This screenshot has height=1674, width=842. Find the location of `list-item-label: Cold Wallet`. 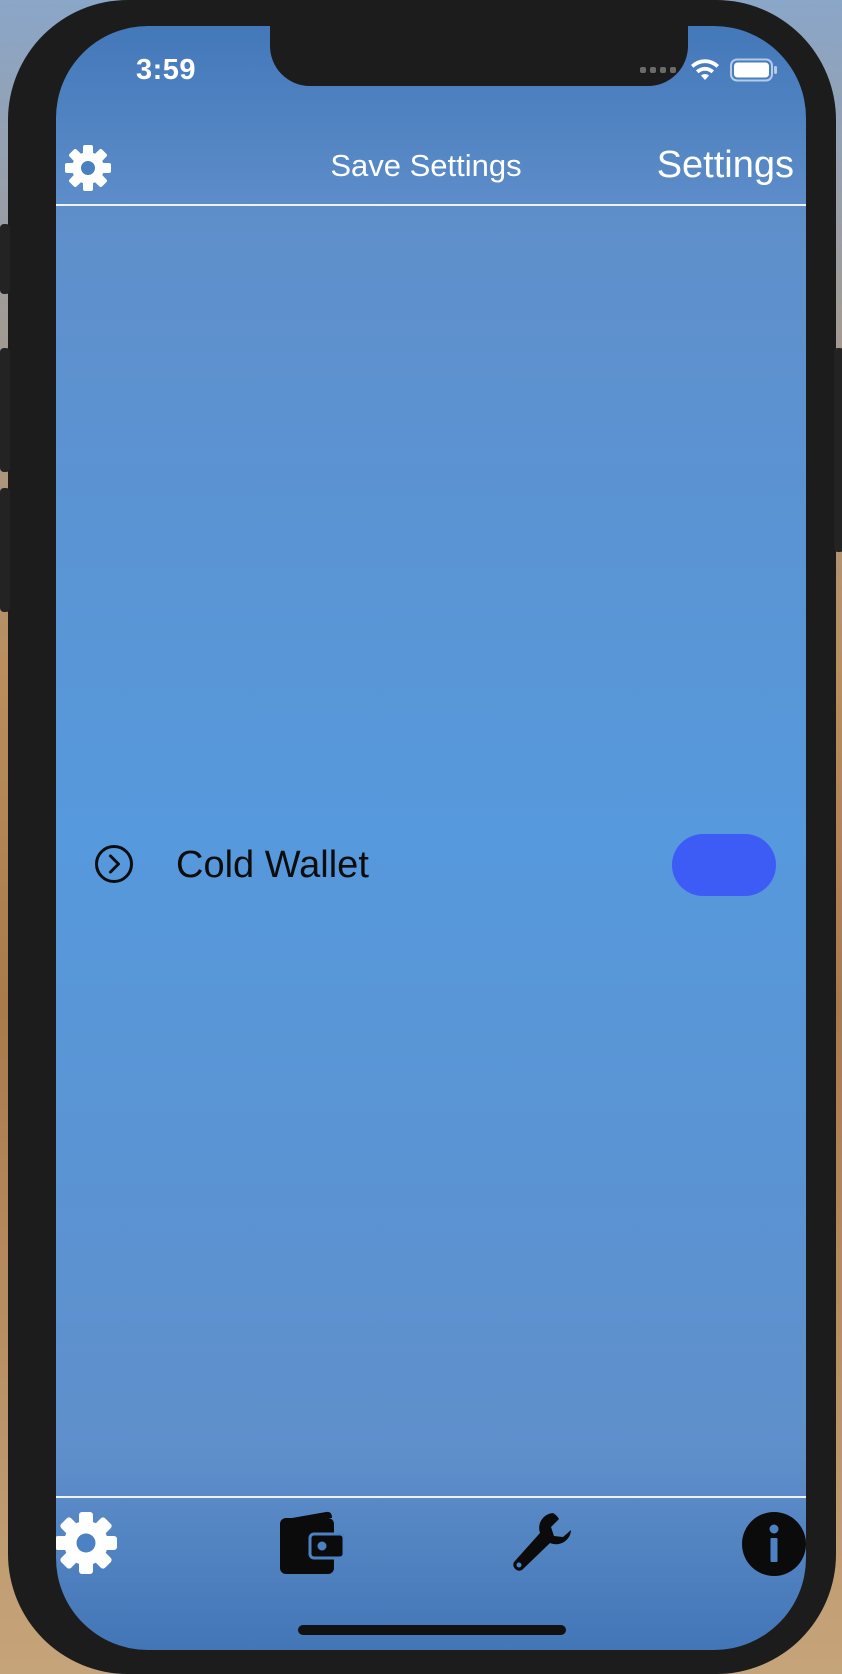

list-item-label: Cold Wallet is located at coordinates (272, 865).